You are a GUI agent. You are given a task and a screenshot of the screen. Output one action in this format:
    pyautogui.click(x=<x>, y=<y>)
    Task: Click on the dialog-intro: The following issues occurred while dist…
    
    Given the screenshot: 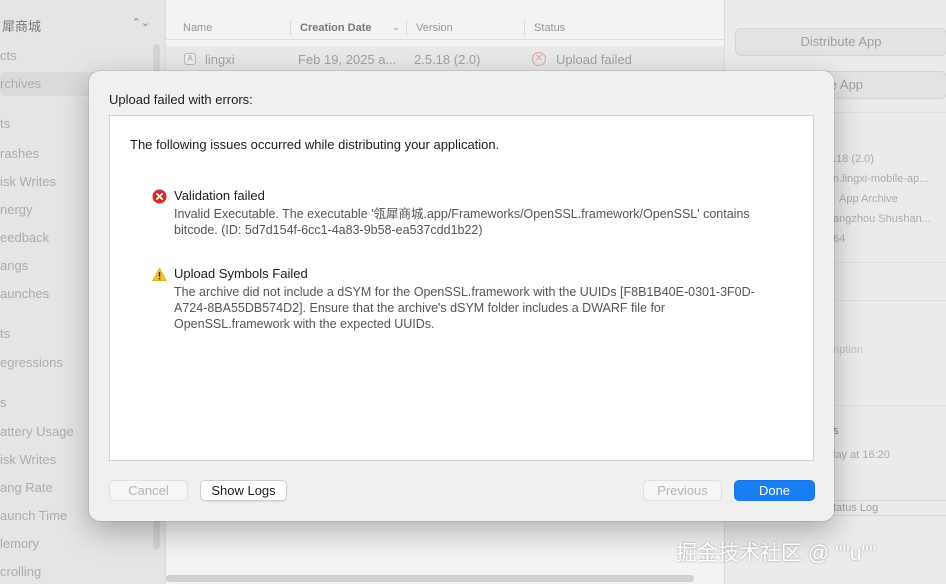 What is the action you would take?
    pyautogui.click(x=315, y=144)
    